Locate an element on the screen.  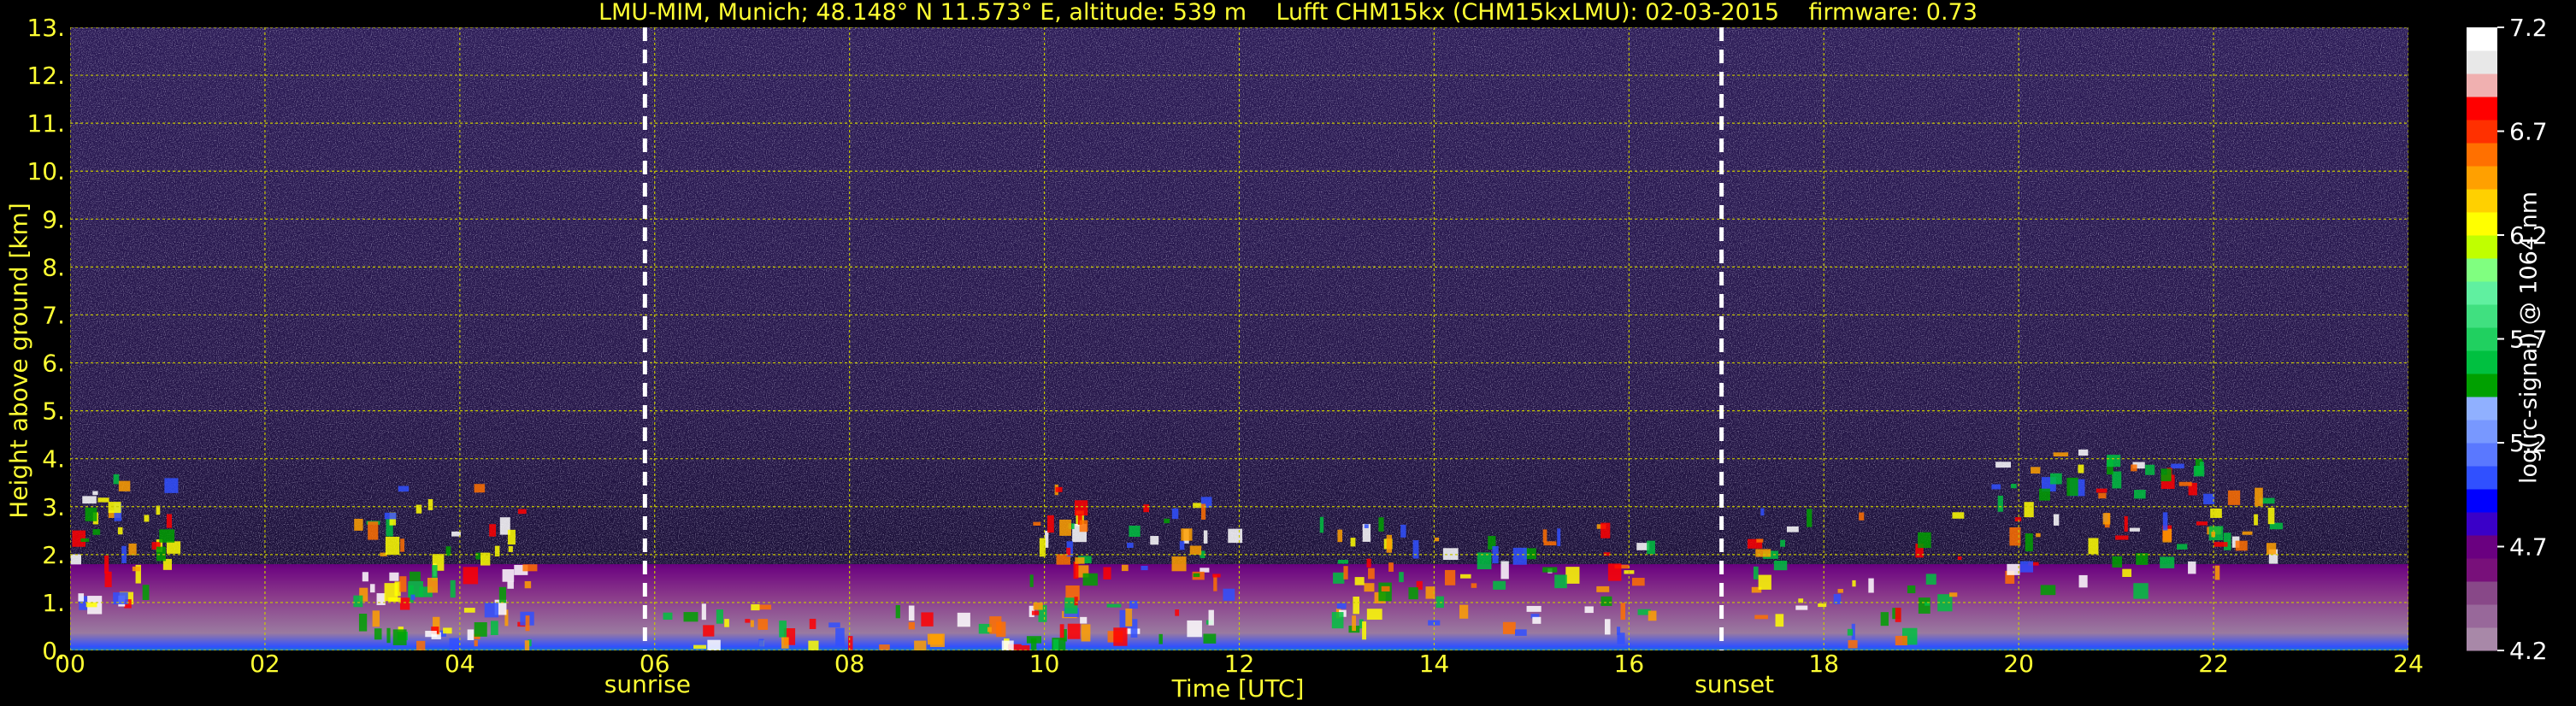
y-axis-label: Height above ground [km] is located at coordinates (18, 361).